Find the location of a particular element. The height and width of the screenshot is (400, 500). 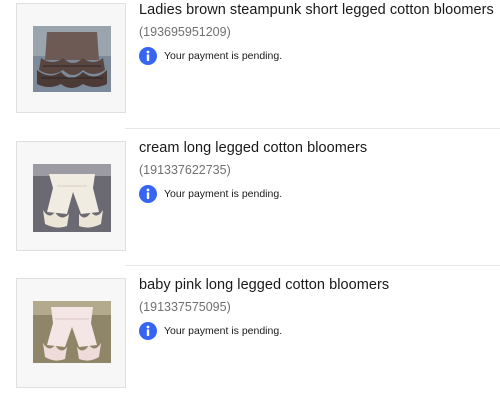

cream-bloomers-image is located at coordinates (72, 198).